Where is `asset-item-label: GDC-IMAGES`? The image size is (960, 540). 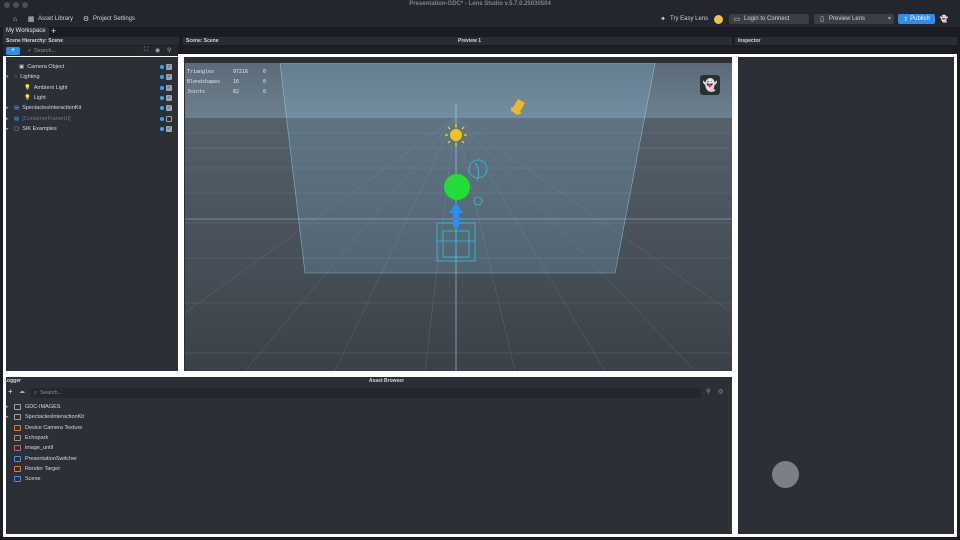 asset-item-label: GDC-IMAGES is located at coordinates (43, 407).